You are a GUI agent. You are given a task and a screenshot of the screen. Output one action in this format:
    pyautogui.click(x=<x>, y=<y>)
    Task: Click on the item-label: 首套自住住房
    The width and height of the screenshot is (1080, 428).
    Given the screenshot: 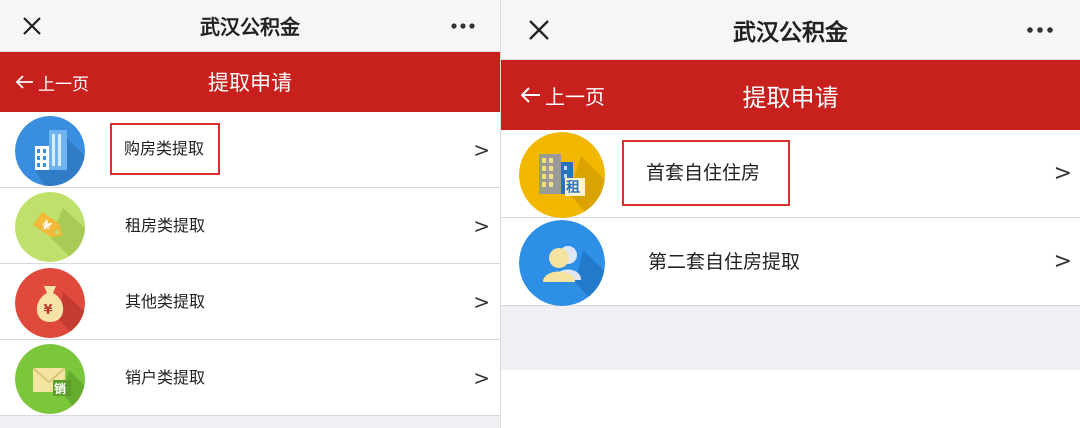 What is the action you would take?
    pyautogui.click(x=706, y=173)
    